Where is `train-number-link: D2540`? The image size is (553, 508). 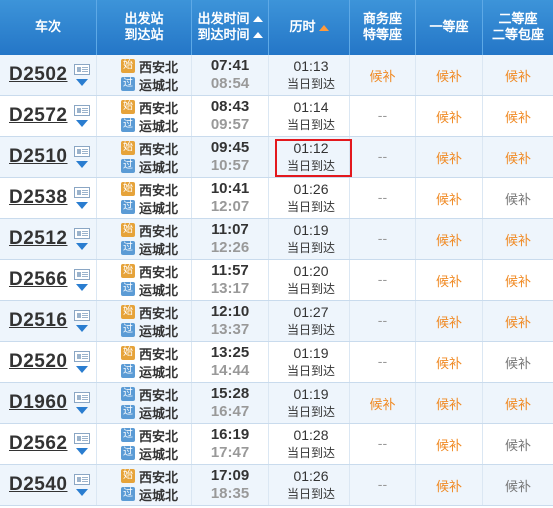 train-number-link: D2540 is located at coordinates (38, 485).